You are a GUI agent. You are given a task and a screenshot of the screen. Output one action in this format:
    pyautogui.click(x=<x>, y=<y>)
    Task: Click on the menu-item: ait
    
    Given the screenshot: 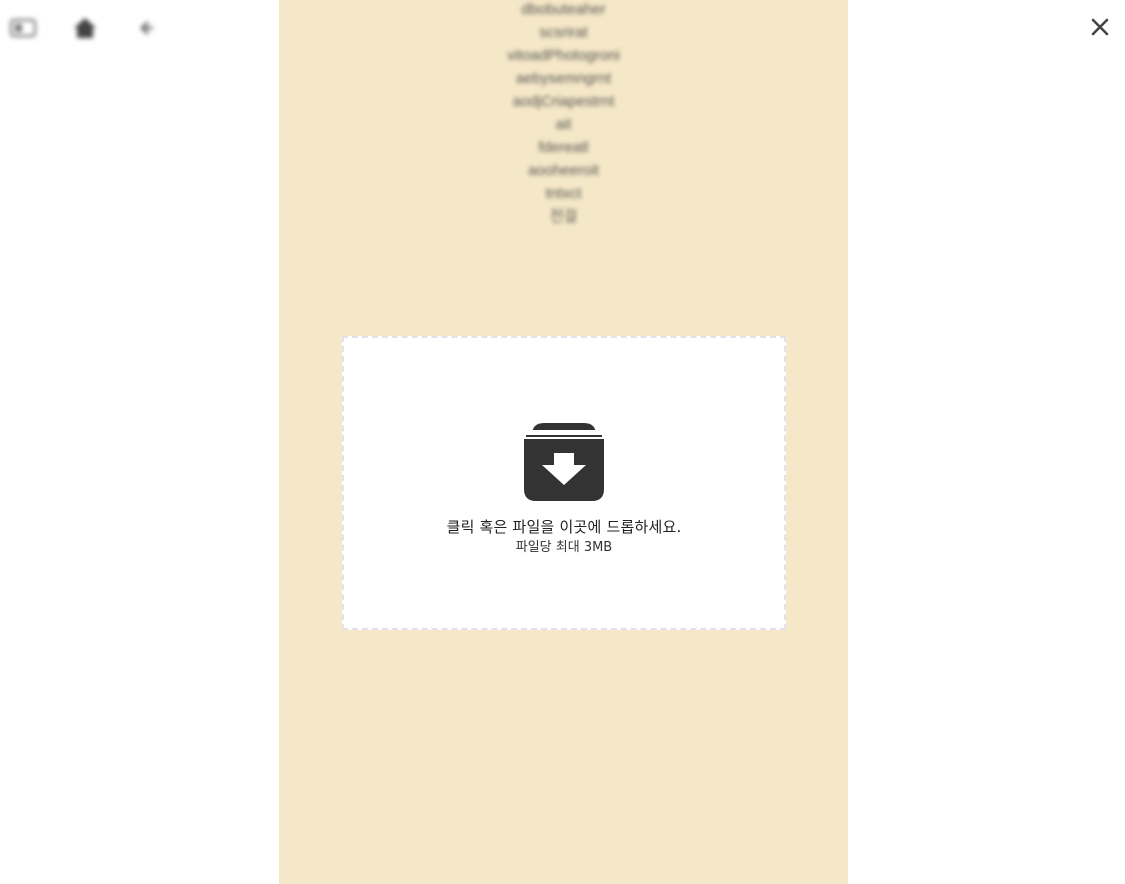 What is the action you would take?
    pyautogui.click(x=563, y=124)
    